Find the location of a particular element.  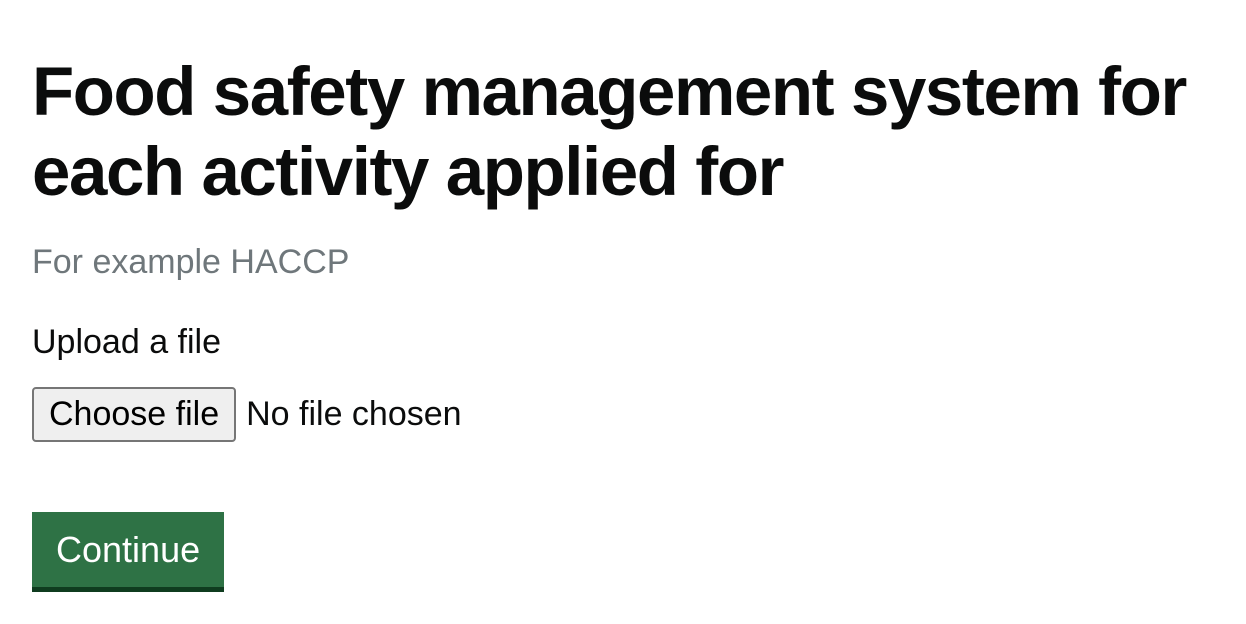

hint-text: For example HACCP is located at coordinates (191, 262).